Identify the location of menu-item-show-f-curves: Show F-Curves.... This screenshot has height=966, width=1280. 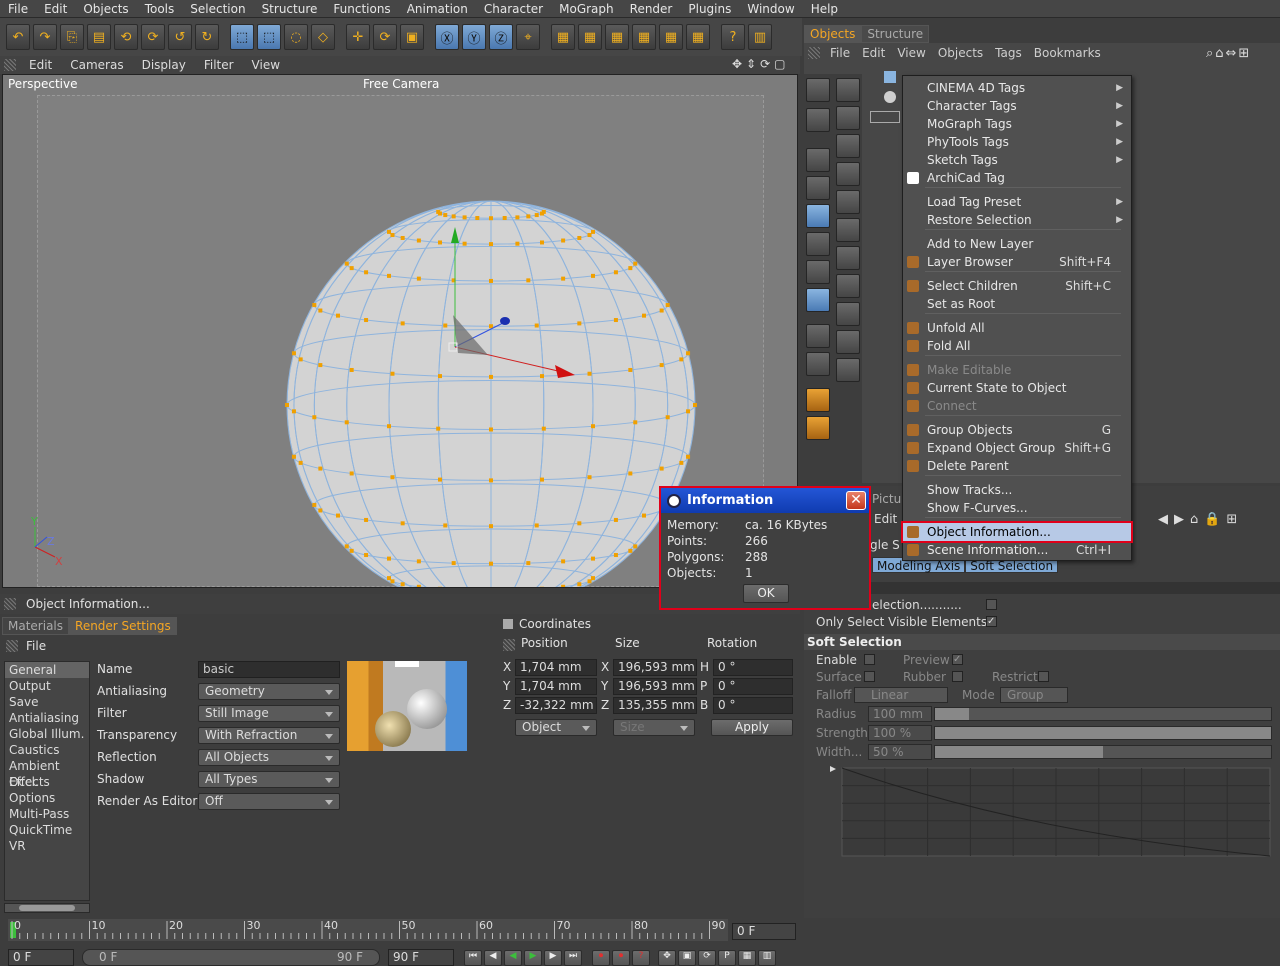
(1017, 508).